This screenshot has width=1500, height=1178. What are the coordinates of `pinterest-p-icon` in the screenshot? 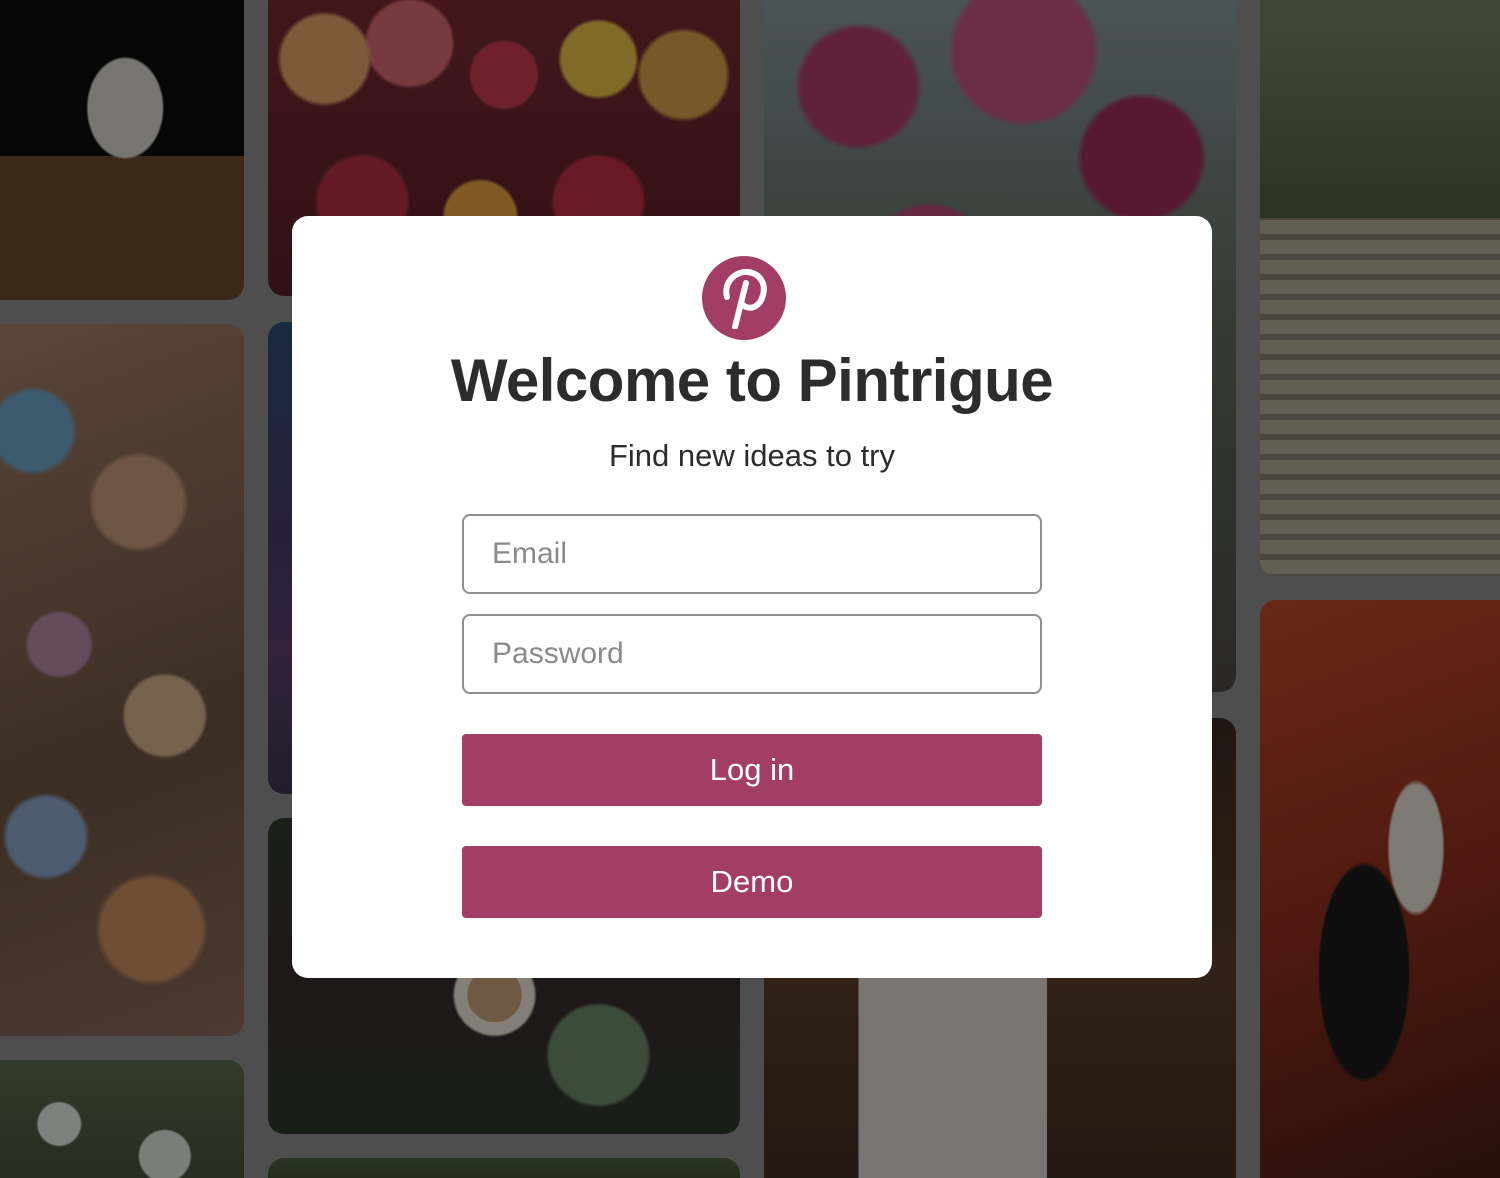 It's located at (744, 298).